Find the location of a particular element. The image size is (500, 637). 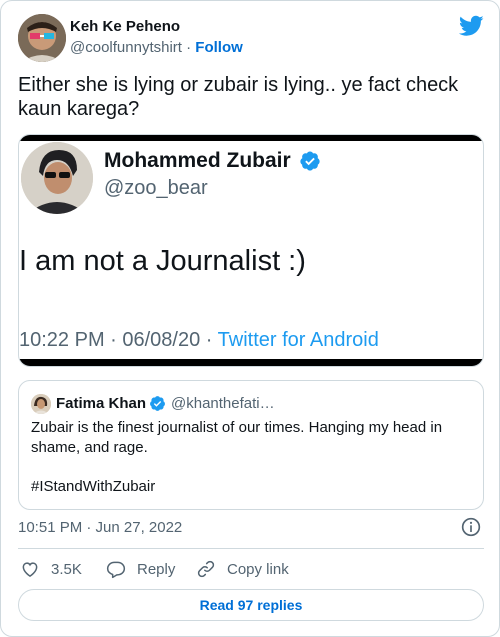

media-tweet-text: I am not a Journalist :) is located at coordinates (162, 261).